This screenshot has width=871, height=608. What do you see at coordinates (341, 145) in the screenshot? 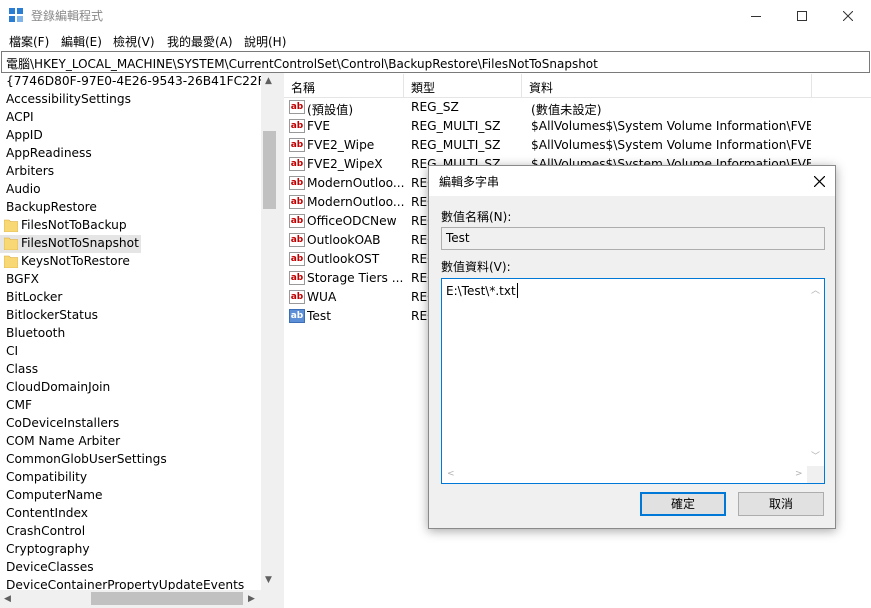
I see `value-name: FVE2_Wipe` at bounding box center [341, 145].